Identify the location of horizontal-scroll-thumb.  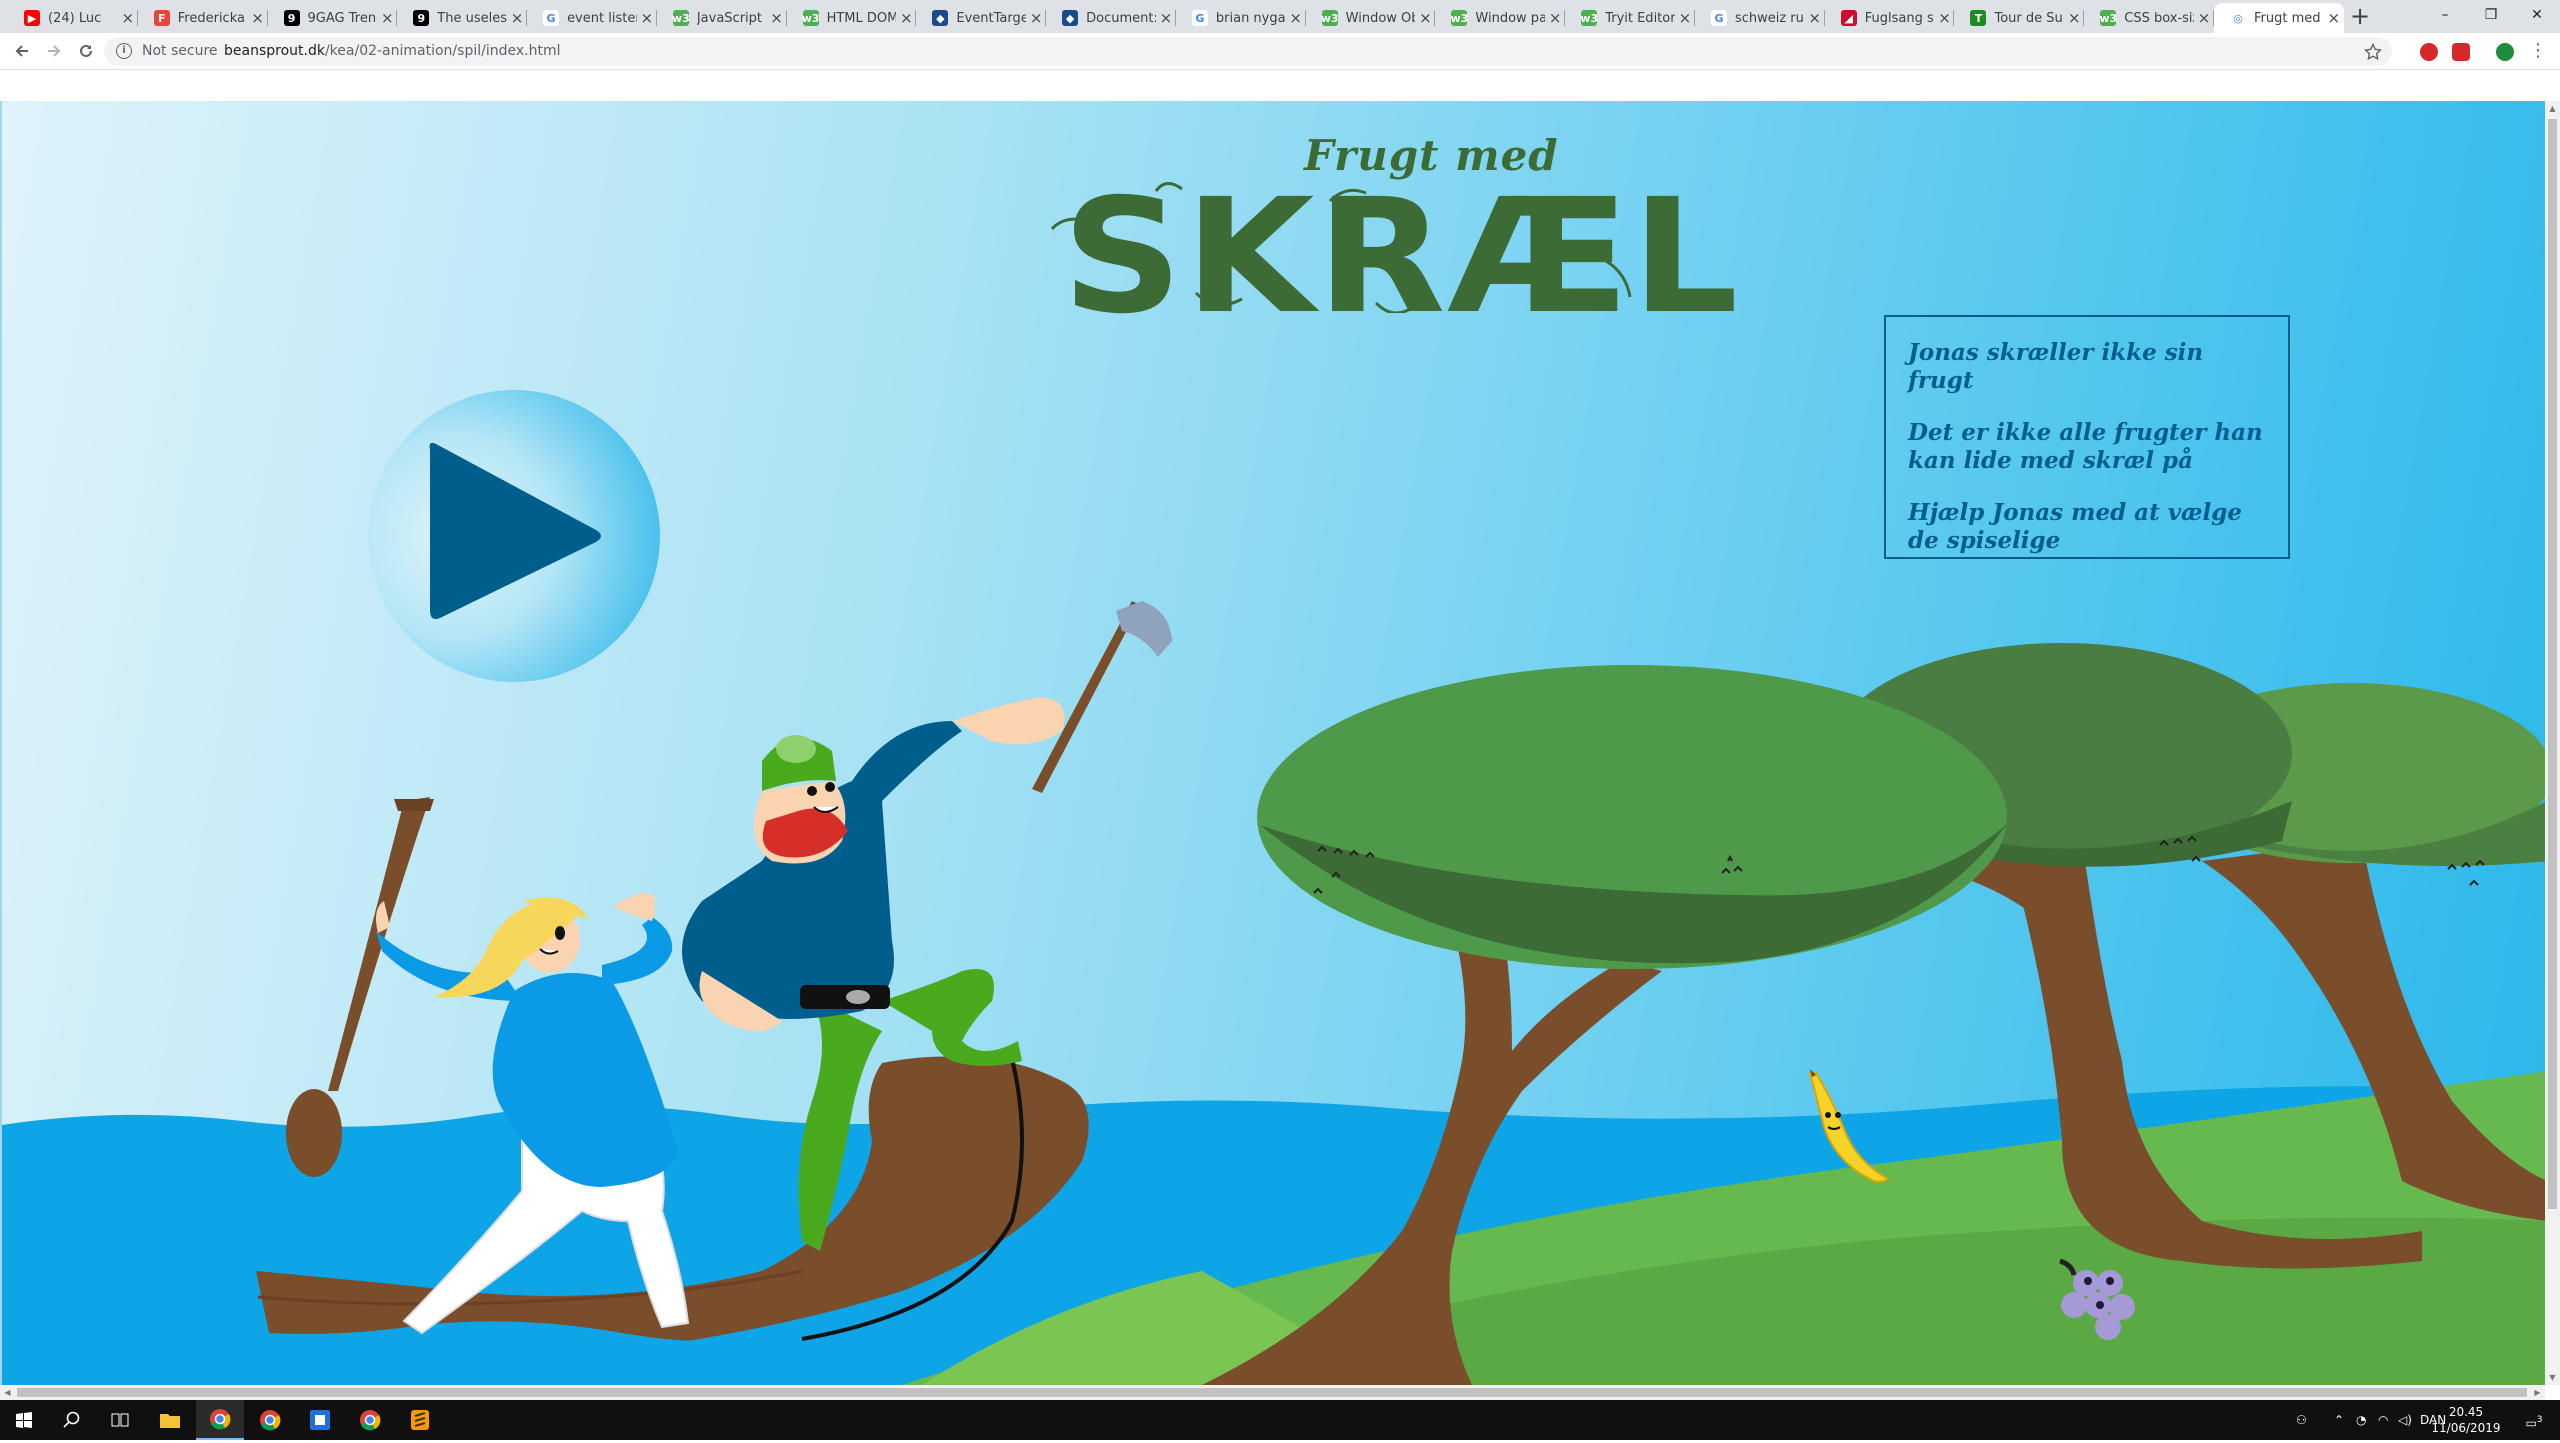
(1272, 1392).